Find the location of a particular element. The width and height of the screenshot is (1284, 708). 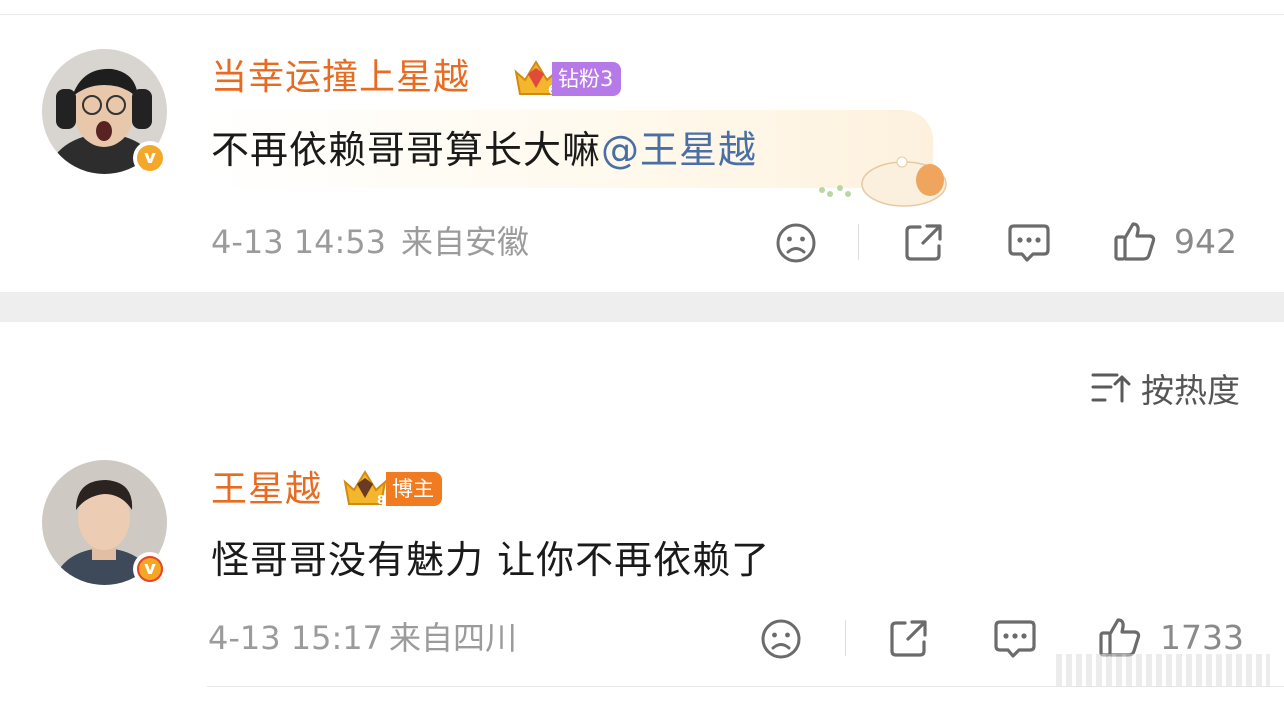

comment-date: 4-13 15:17 is located at coordinates (296, 638).